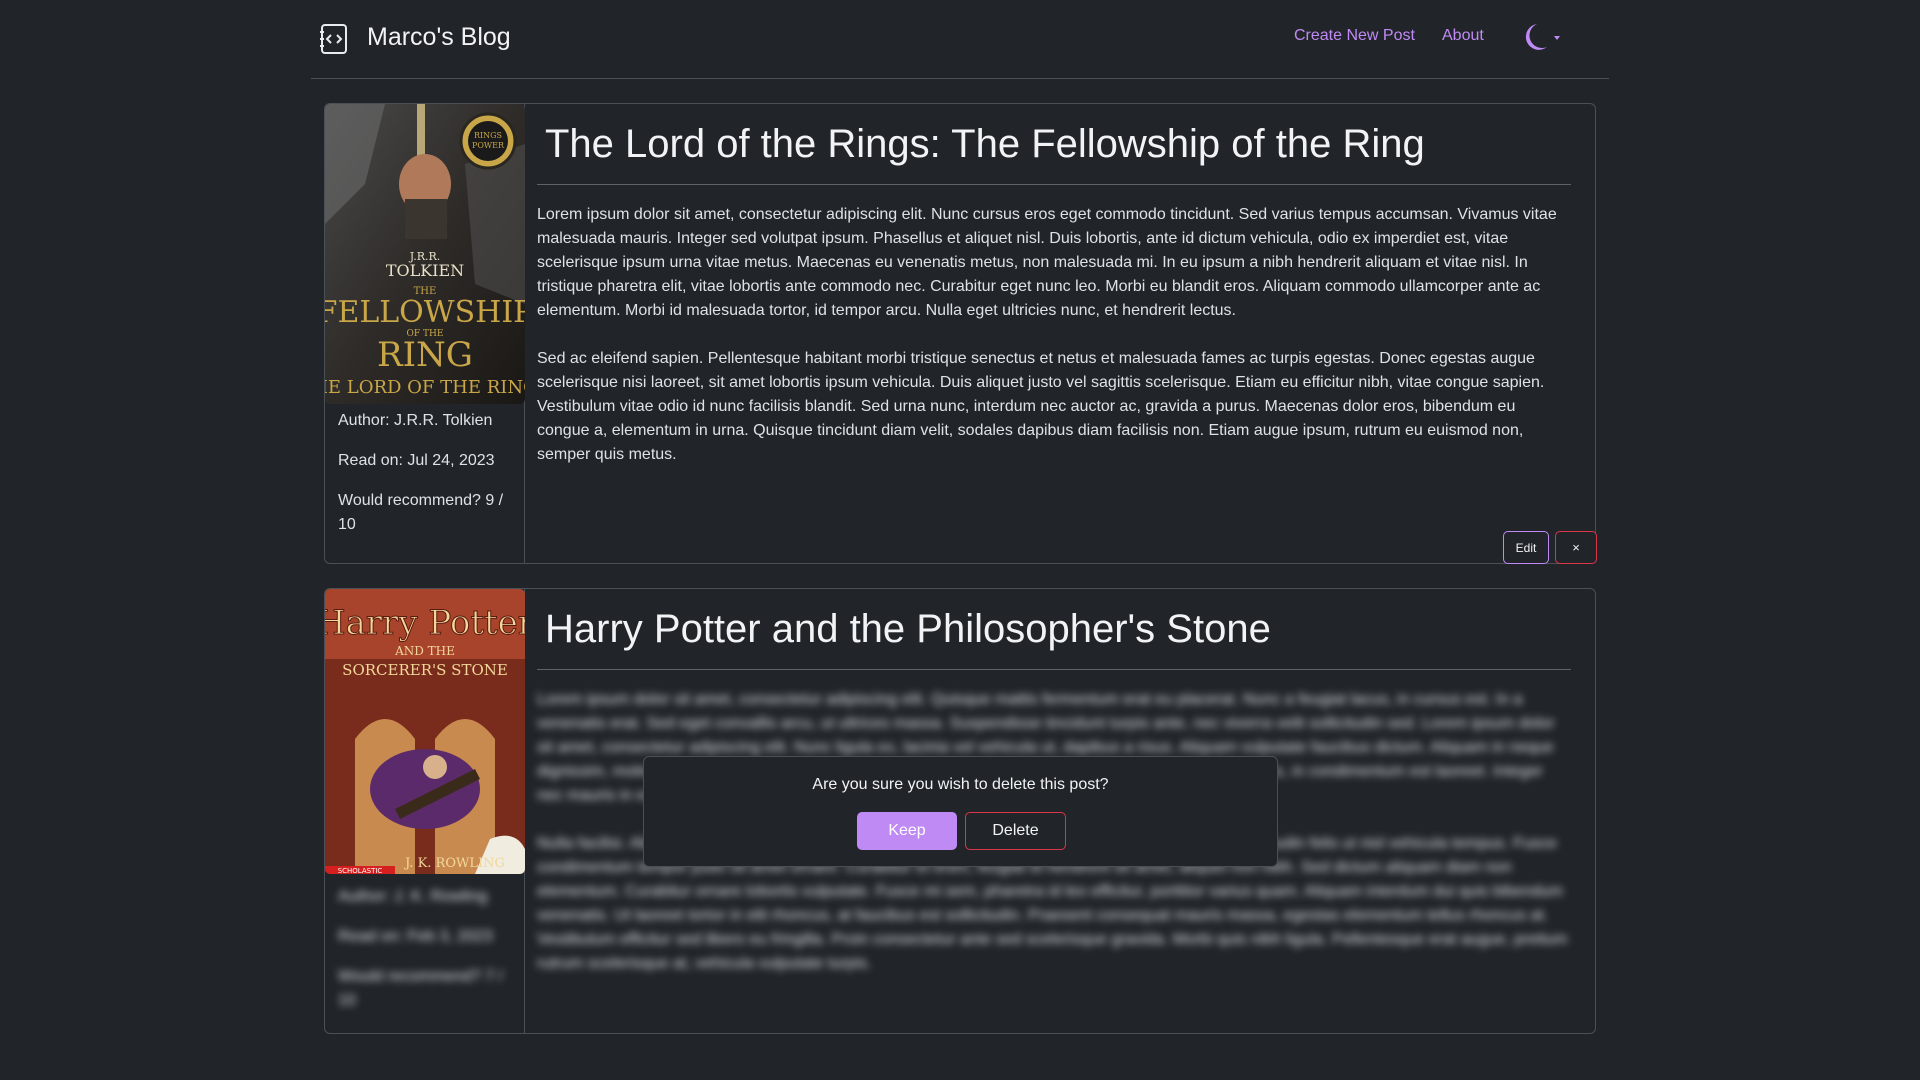  I want to click on svg-text: THE LORD OF THE RINGS, so click(425, 387).